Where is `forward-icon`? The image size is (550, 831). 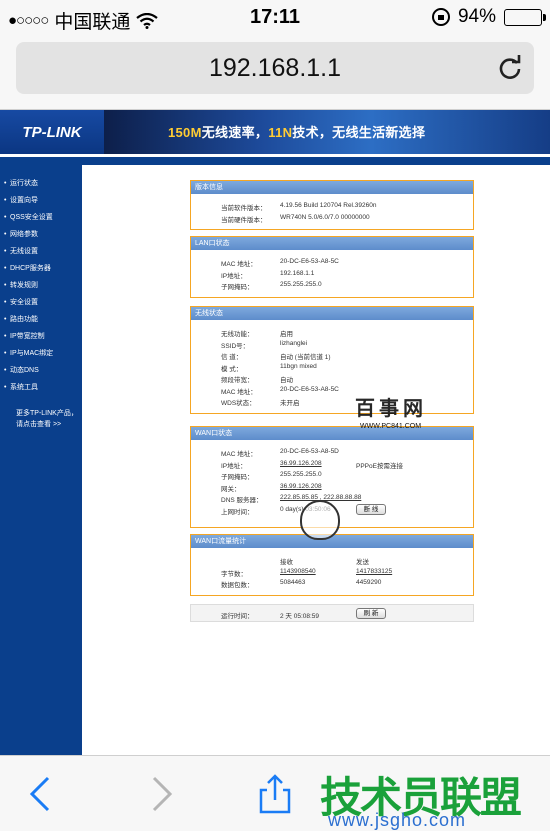 forward-icon is located at coordinates (160, 794).